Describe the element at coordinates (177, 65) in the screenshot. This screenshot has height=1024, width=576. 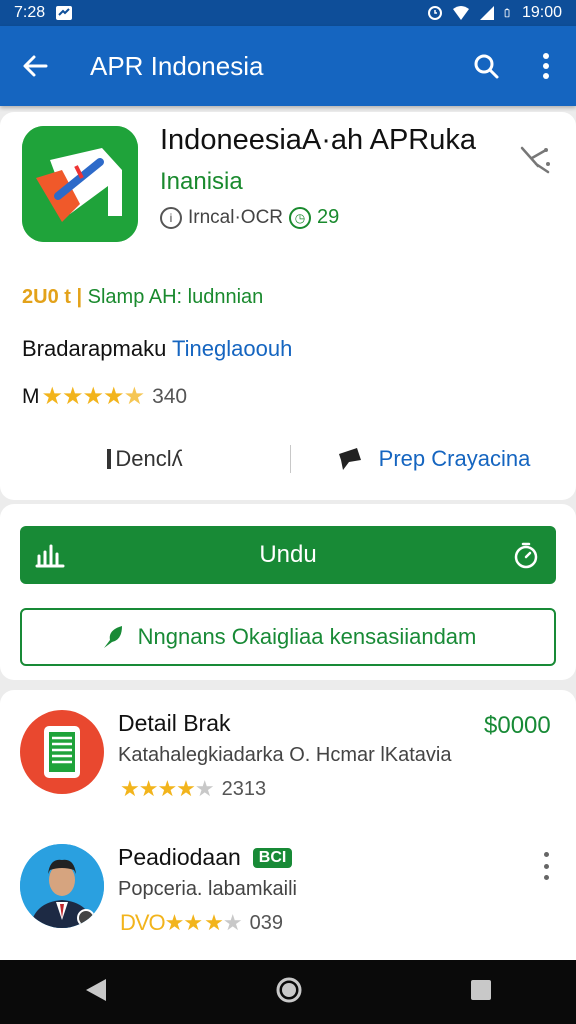
I see `page-title: APR Indonesia` at that location.